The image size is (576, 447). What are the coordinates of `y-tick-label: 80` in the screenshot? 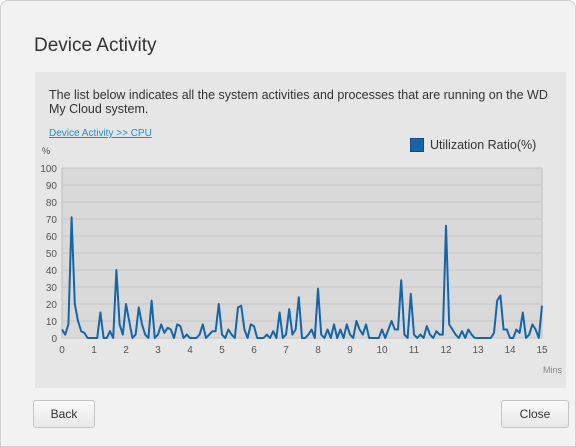 It's located at (52, 203).